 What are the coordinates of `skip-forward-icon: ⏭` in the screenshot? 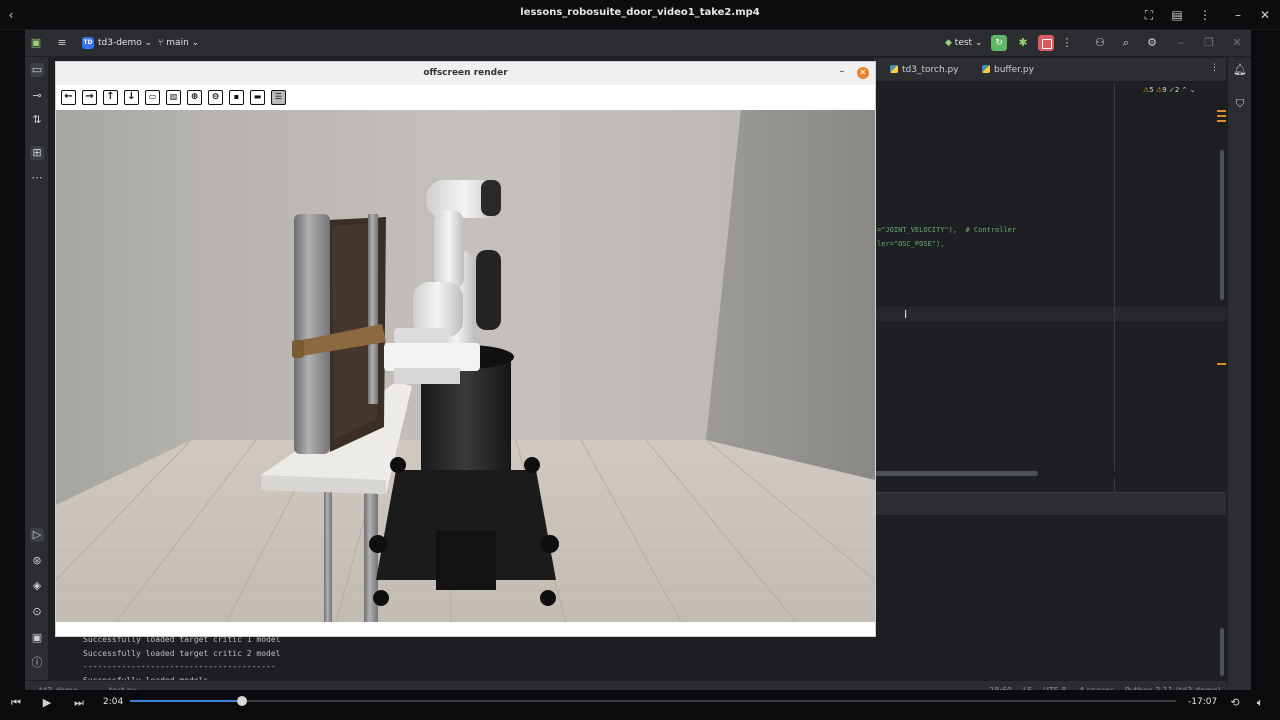 It's located at (79, 703).